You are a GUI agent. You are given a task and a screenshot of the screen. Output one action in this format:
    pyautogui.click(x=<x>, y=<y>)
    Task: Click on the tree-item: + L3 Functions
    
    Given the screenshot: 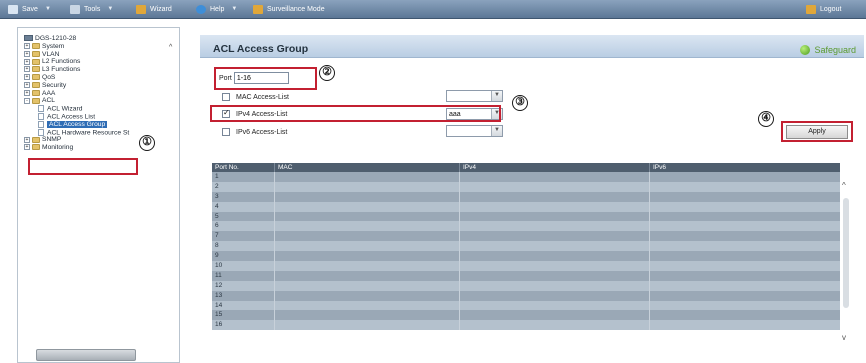 What is the action you would take?
    pyautogui.click(x=99, y=70)
    